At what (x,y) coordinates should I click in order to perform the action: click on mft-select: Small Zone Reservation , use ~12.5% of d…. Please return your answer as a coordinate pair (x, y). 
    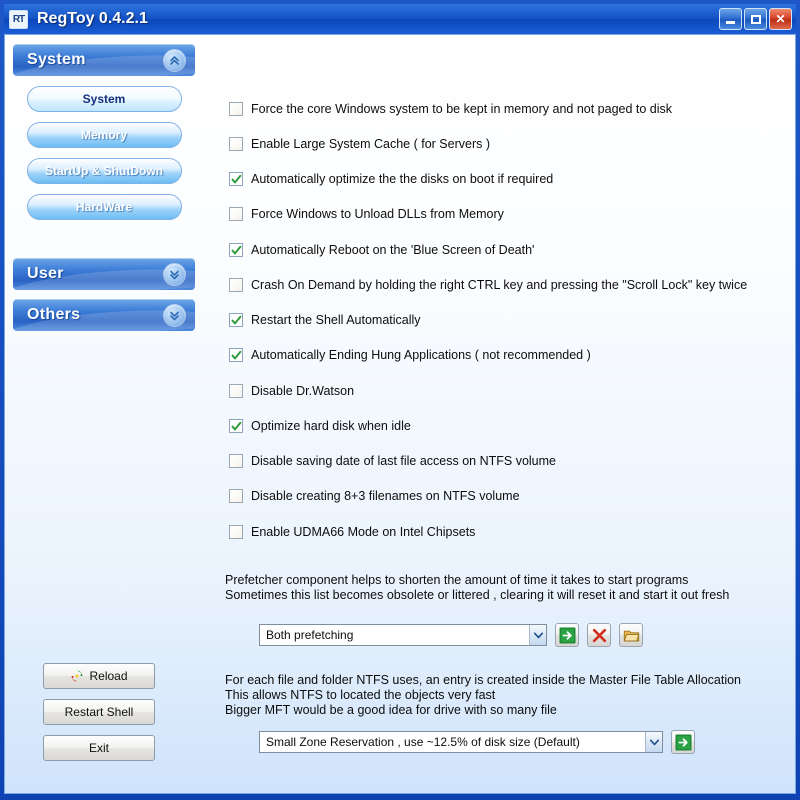
    Looking at the image, I should click on (461, 742).